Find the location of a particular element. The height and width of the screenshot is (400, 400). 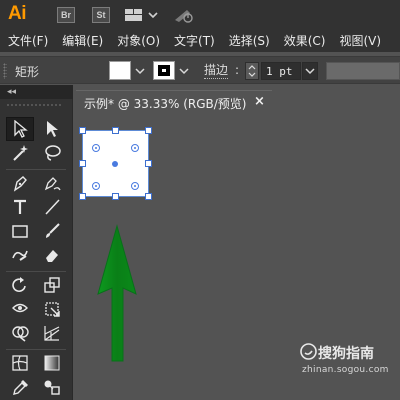

stroke-weight-stepper is located at coordinates (252, 71).